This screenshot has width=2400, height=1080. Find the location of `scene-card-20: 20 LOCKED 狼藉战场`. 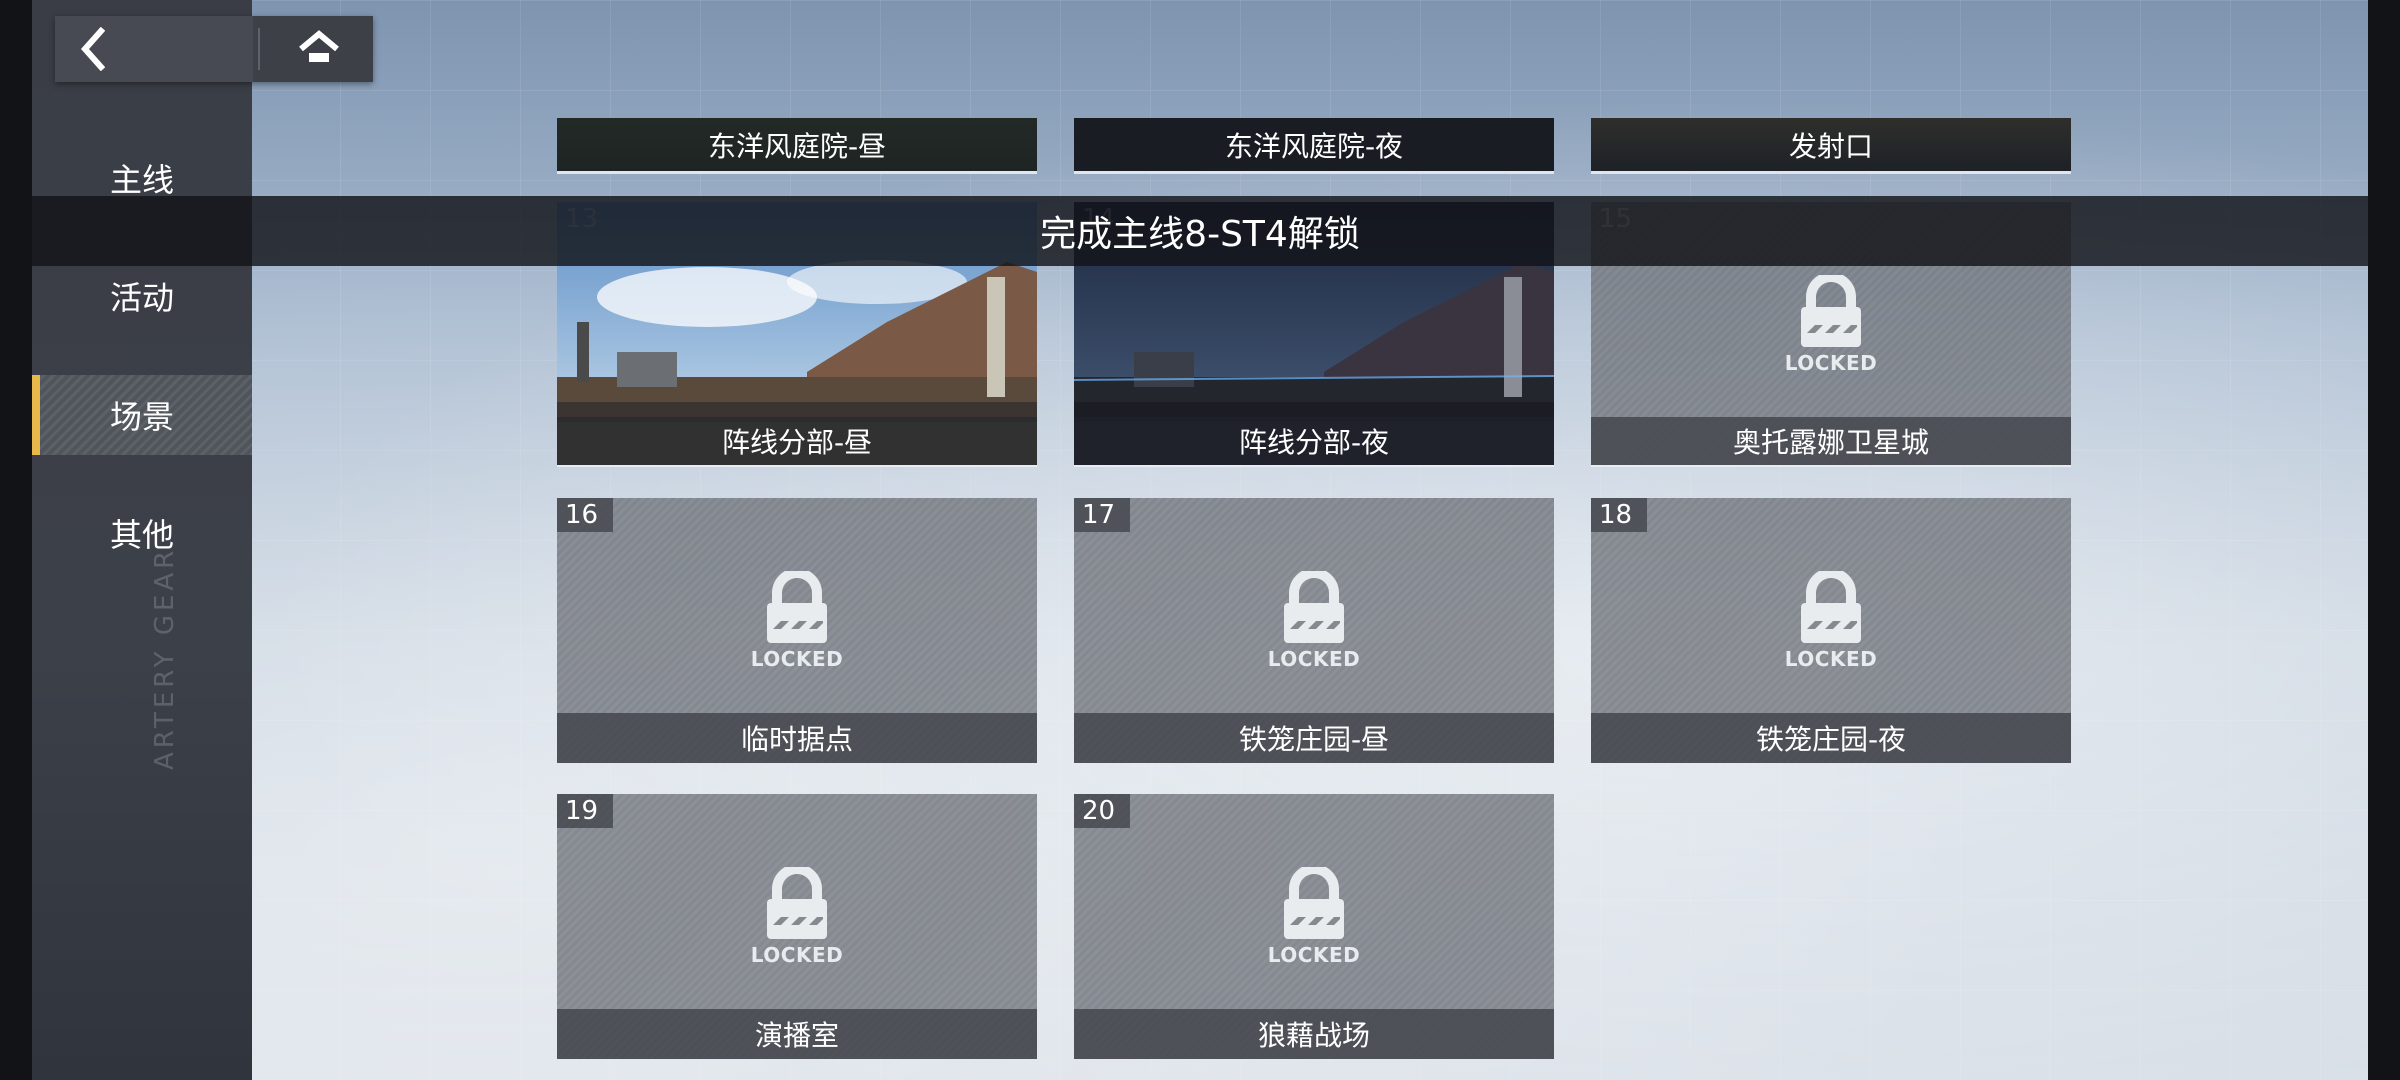

scene-card-20: 20 LOCKED 狼藉战场 is located at coordinates (1314, 926).